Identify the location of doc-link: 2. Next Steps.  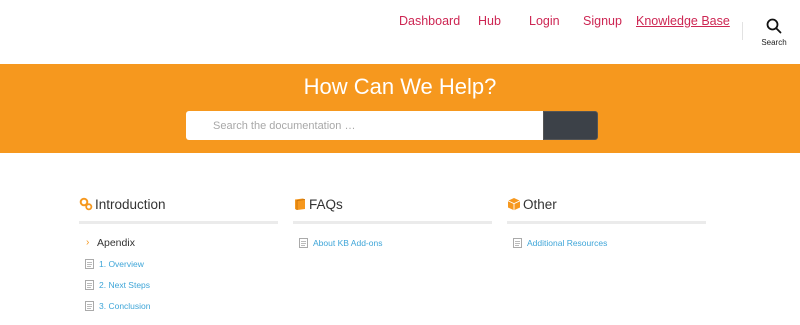
(124, 285).